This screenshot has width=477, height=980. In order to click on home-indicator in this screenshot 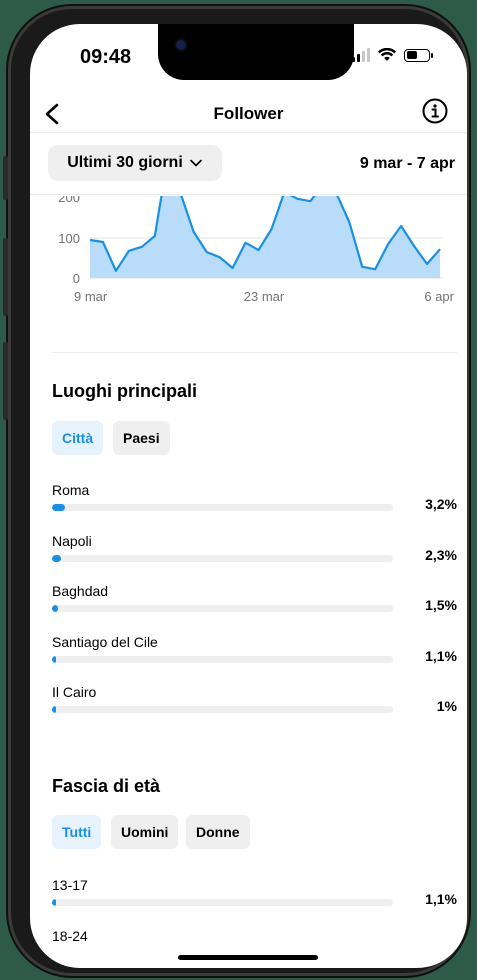, I will do `click(248, 957)`.